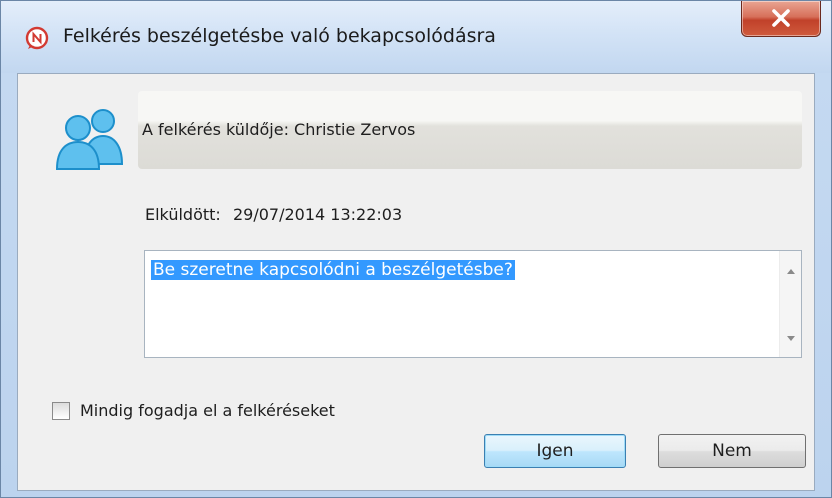 This screenshot has width=832, height=498. What do you see at coordinates (37, 38) in the screenshot?
I see `chat-bubble-icon` at bounding box center [37, 38].